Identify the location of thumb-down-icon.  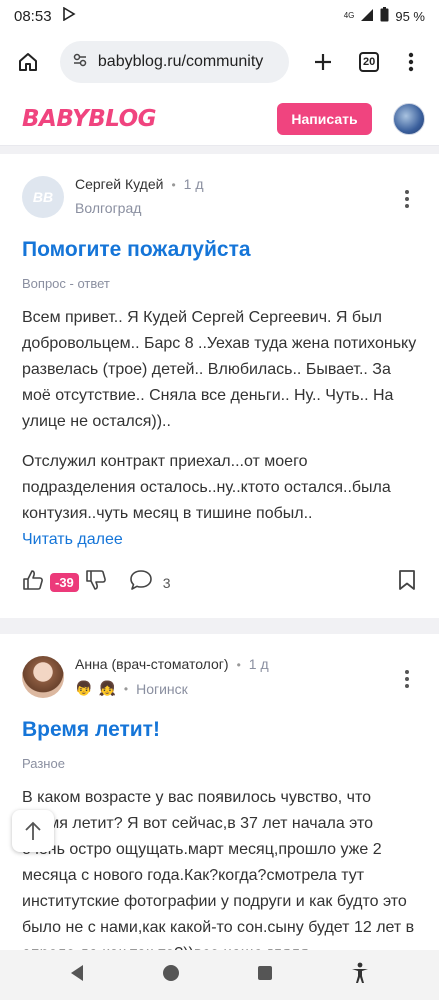
(96, 582).